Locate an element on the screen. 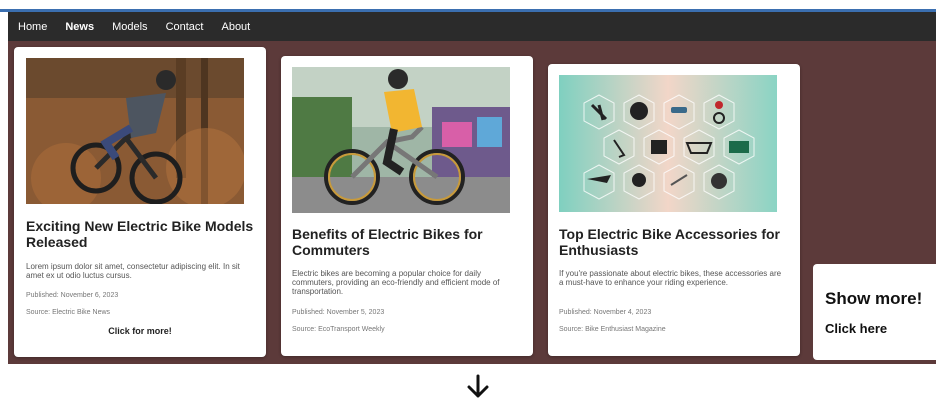  news-card-1-click-for-more: Click for more! is located at coordinates (140, 331).